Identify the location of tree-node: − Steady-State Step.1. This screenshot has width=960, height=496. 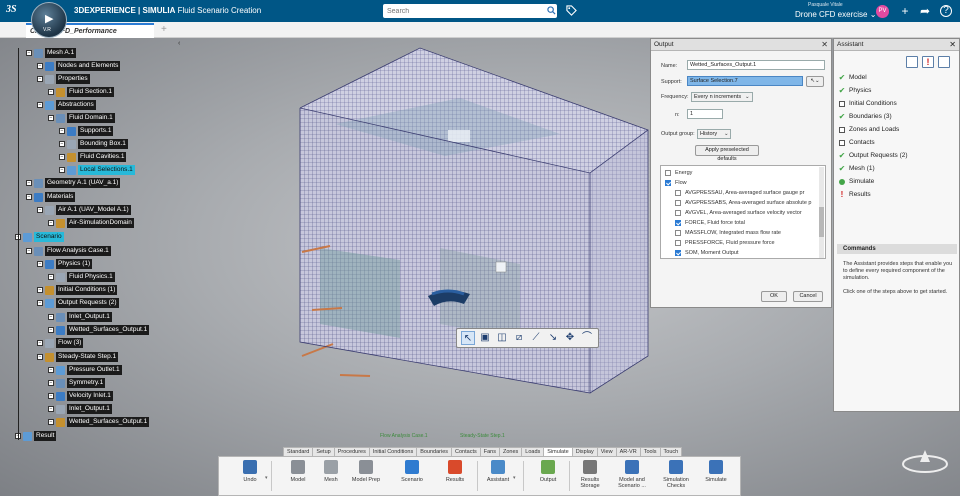
(78, 357).